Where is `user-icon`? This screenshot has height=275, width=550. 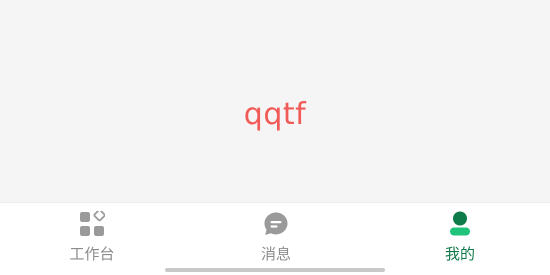 user-icon is located at coordinates (460, 223).